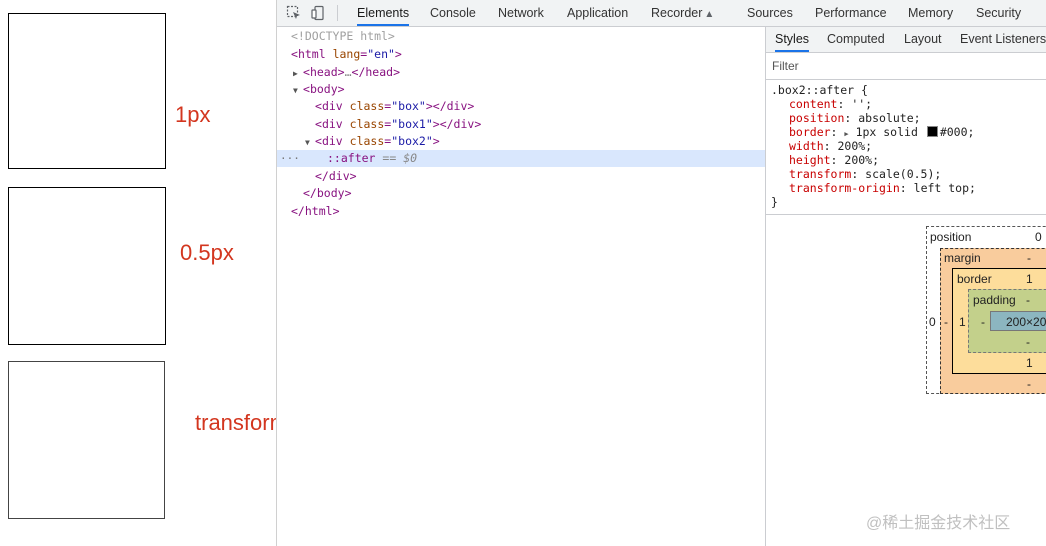 The image size is (1046, 546). I want to click on tab-security: Security, so click(998, 13).